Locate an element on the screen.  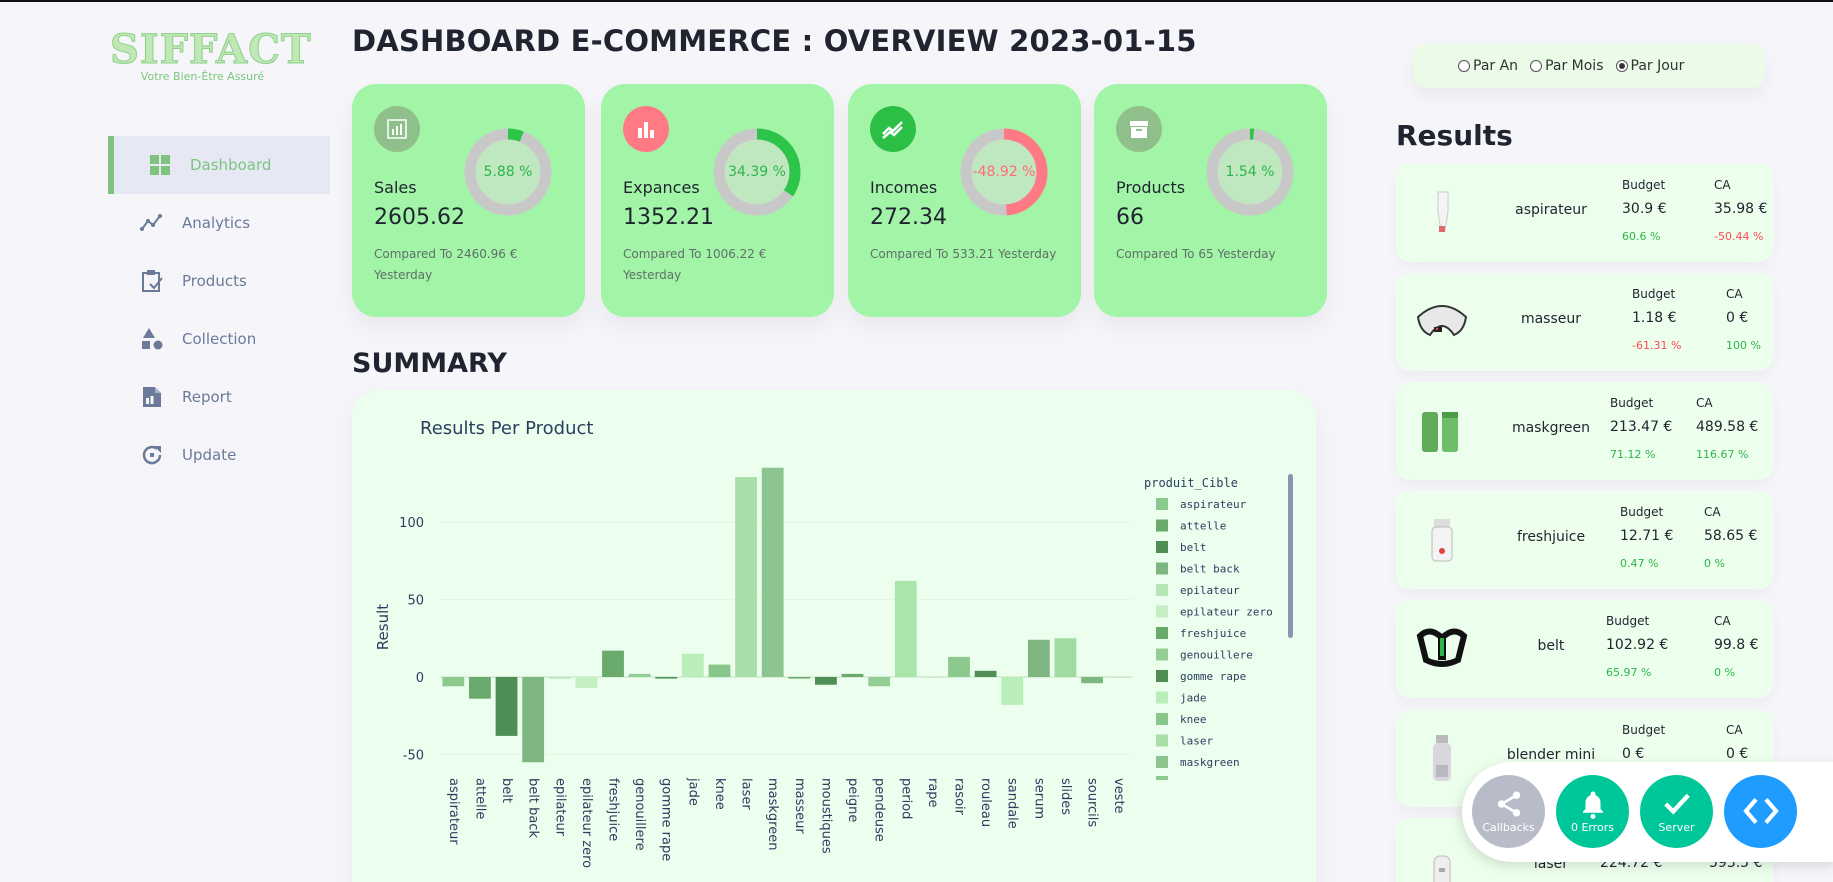
x-tick-label: slides is located at coordinates (1065, 796).